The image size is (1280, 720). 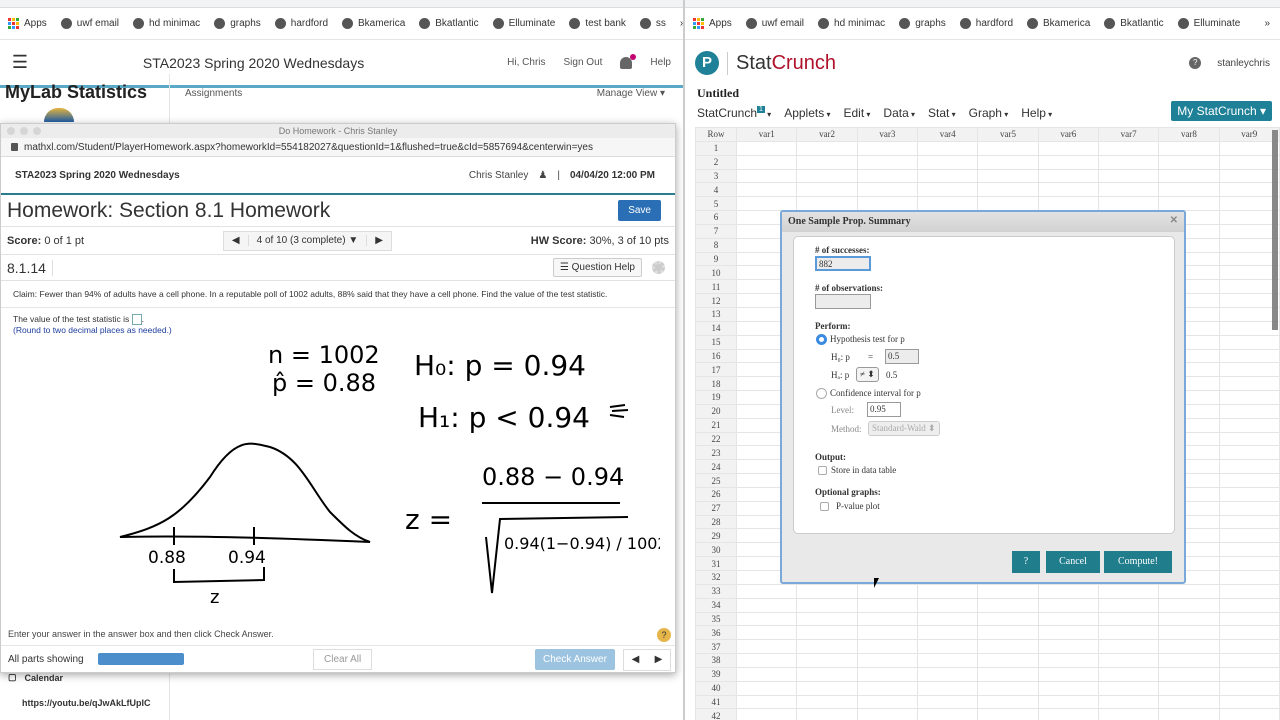 I want to click on sidebar-link-youtube: https://youtu.be/qJwAkLfUpIC, so click(x=86, y=703).